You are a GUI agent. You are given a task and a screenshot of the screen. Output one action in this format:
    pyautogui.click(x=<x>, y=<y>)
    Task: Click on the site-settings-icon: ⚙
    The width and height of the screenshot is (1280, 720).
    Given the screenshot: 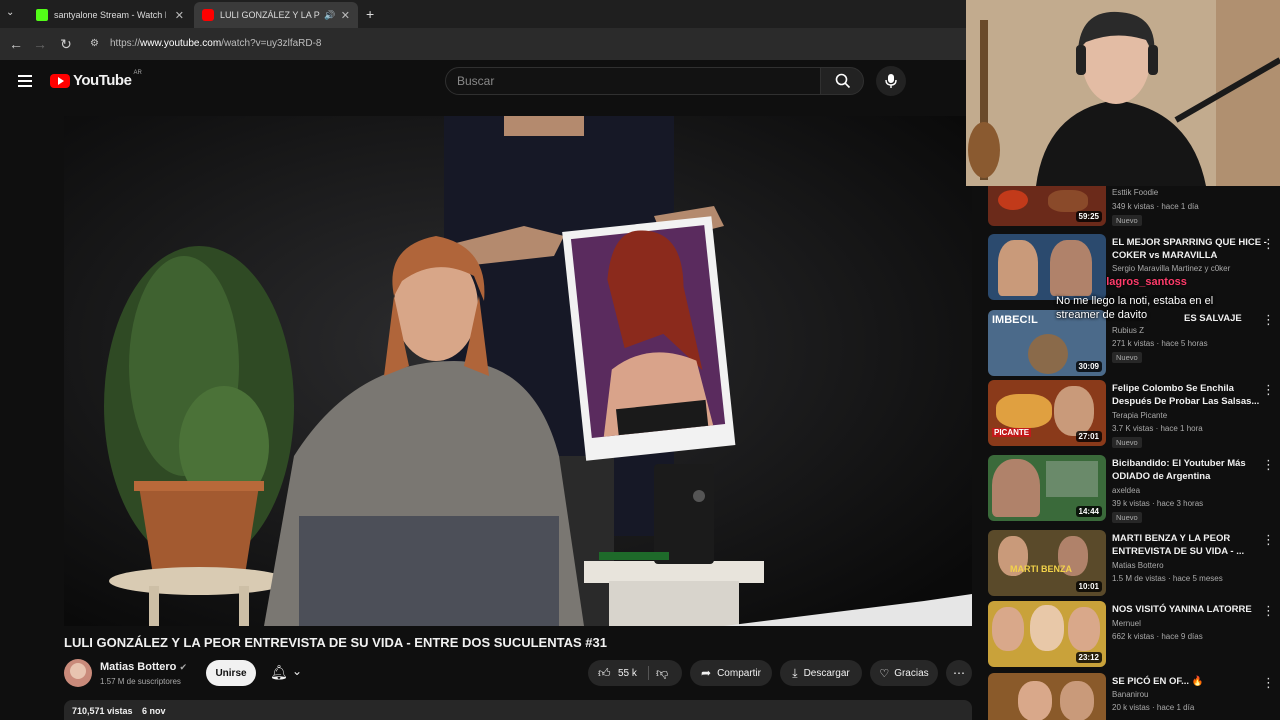 What is the action you would take?
    pyautogui.click(x=94, y=44)
    